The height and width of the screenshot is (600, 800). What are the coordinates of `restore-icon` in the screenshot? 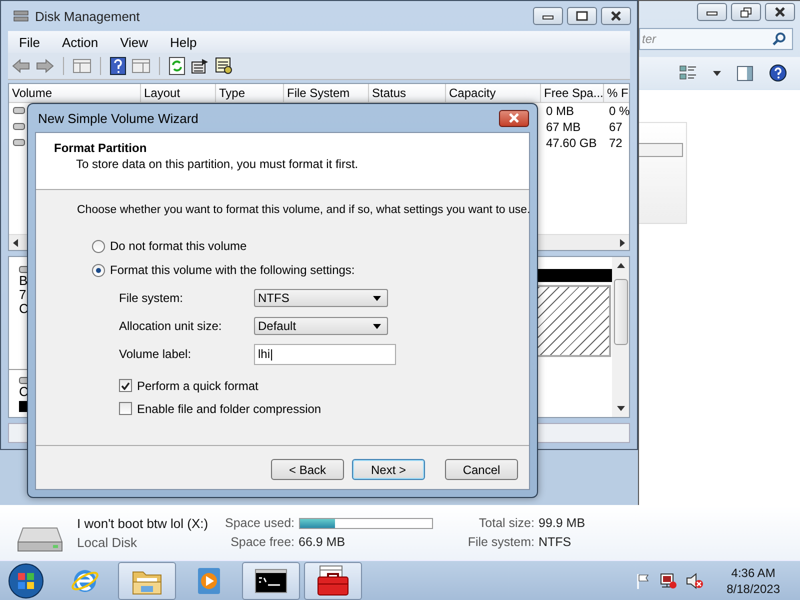 It's located at (746, 12).